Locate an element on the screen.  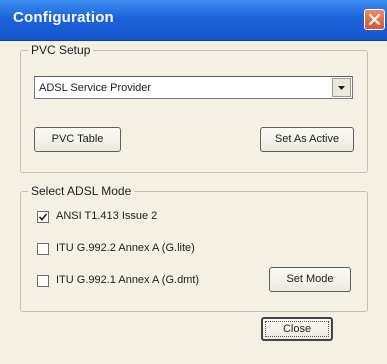
pvc-table-button: PVC Table is located at coordinates (77, 139).